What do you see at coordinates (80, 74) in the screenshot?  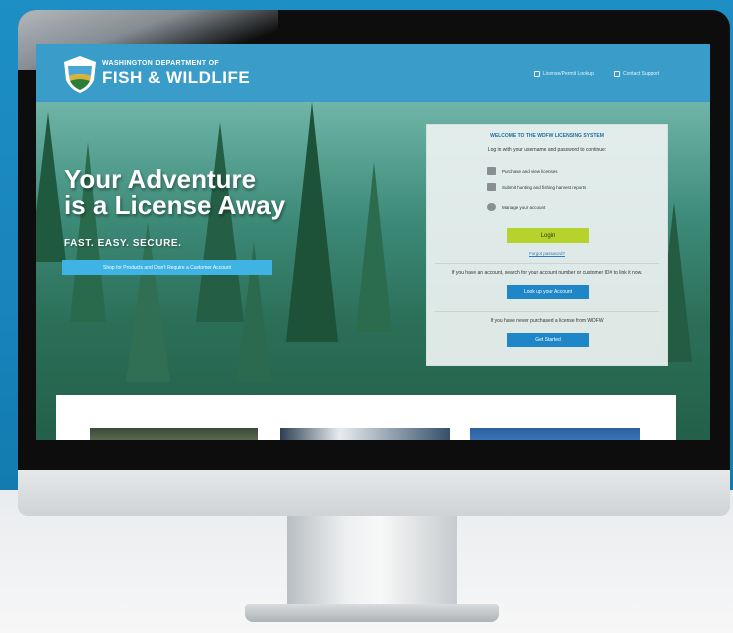 I see `wdfw-logo-icon` at bounding box center [80, 74].